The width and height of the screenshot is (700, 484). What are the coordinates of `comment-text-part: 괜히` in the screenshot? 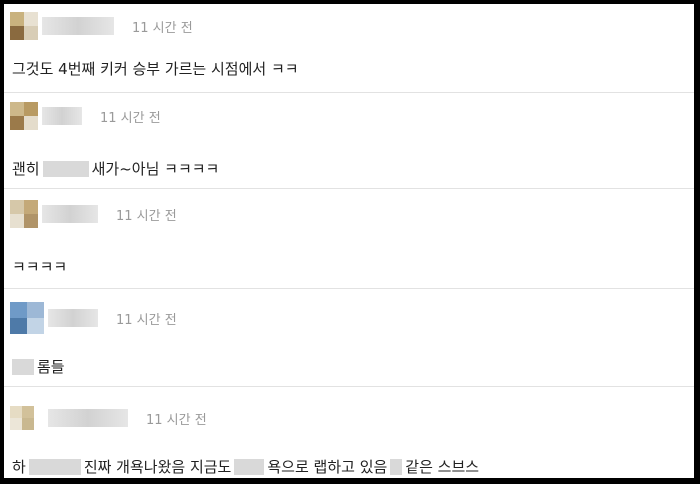 It's located at (26, 169).